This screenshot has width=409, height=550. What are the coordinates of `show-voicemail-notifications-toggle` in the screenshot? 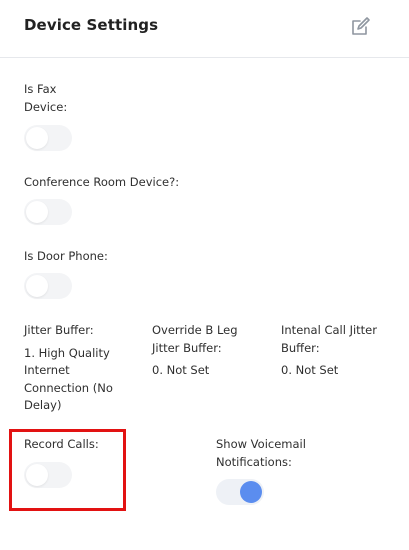 It's located at (240, 492).